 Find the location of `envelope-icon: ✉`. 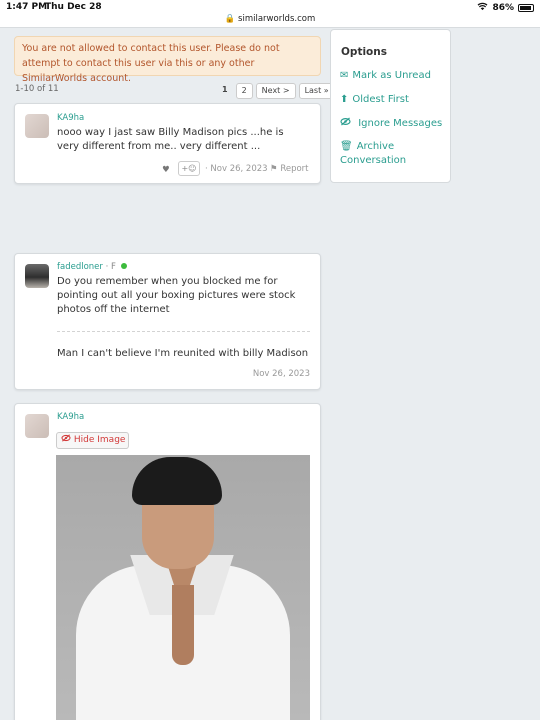

envelope-icon: ✉ is located at coordinates (344, 75).